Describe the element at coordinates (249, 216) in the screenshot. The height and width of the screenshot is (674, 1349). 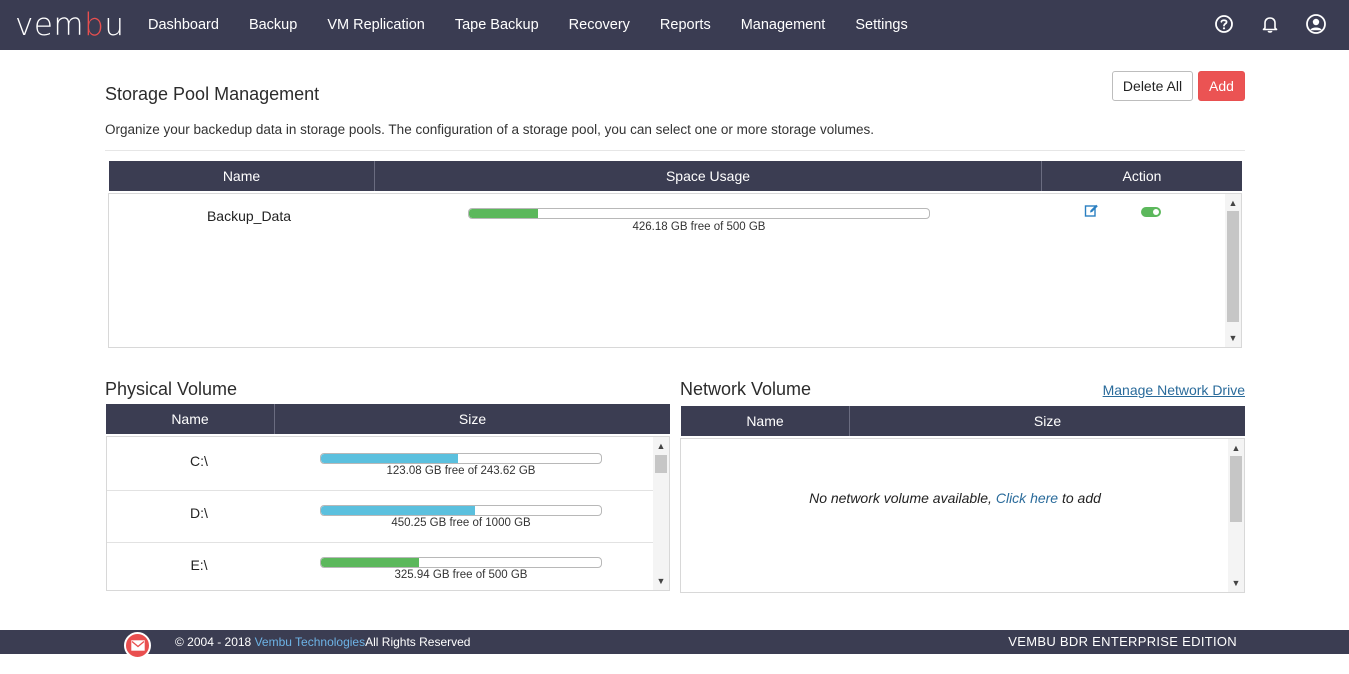
I see `pool-name: Backup_Data` at that location.